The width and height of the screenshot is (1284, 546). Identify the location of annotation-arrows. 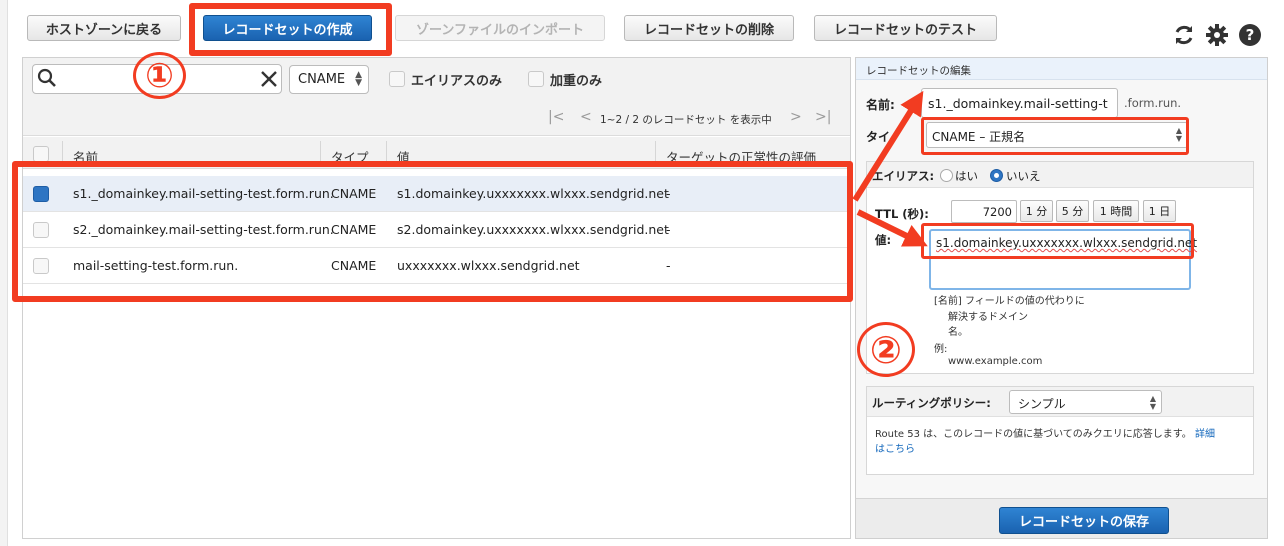
(890, 168).